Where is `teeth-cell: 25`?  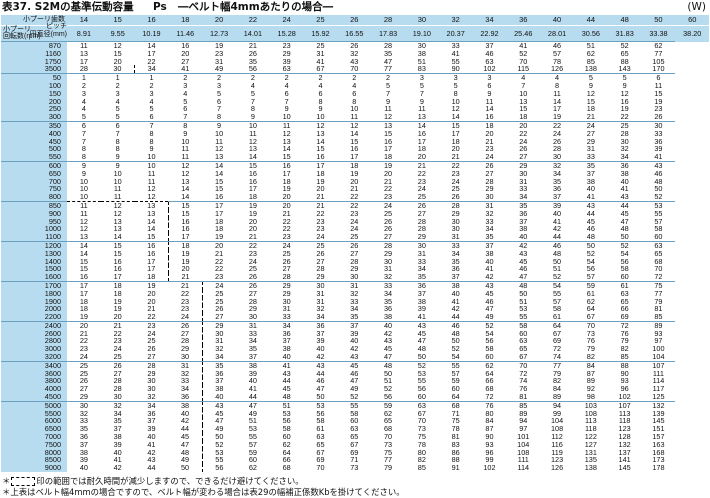 teeth-cell: 25 is located at coordinates (320, 20).